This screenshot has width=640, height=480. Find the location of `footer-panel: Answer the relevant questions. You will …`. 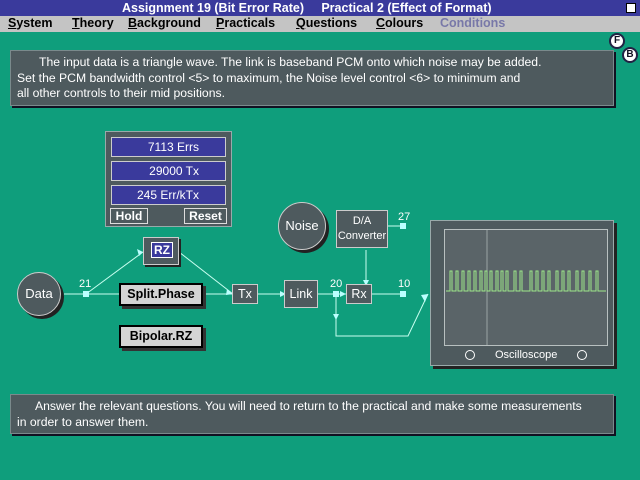

footer-panel: Answer the relevant questions. You will … is located at coordinates (312, 414).